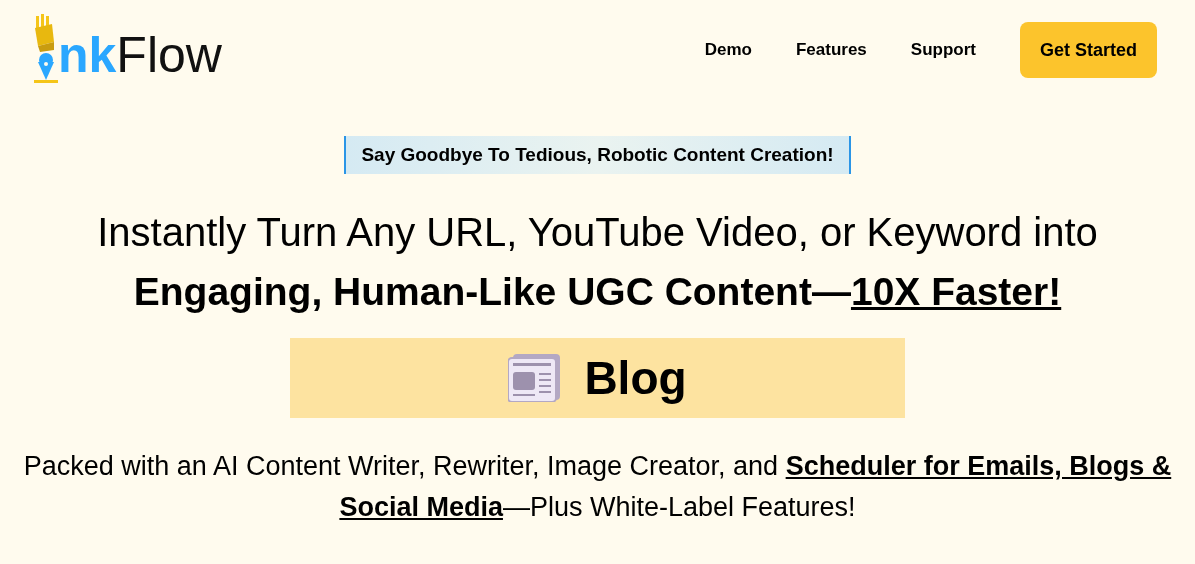  I want to click on tagline-badge: Say Goodbye To Tedious, Robotic Content Creation!, so click(597, 155).